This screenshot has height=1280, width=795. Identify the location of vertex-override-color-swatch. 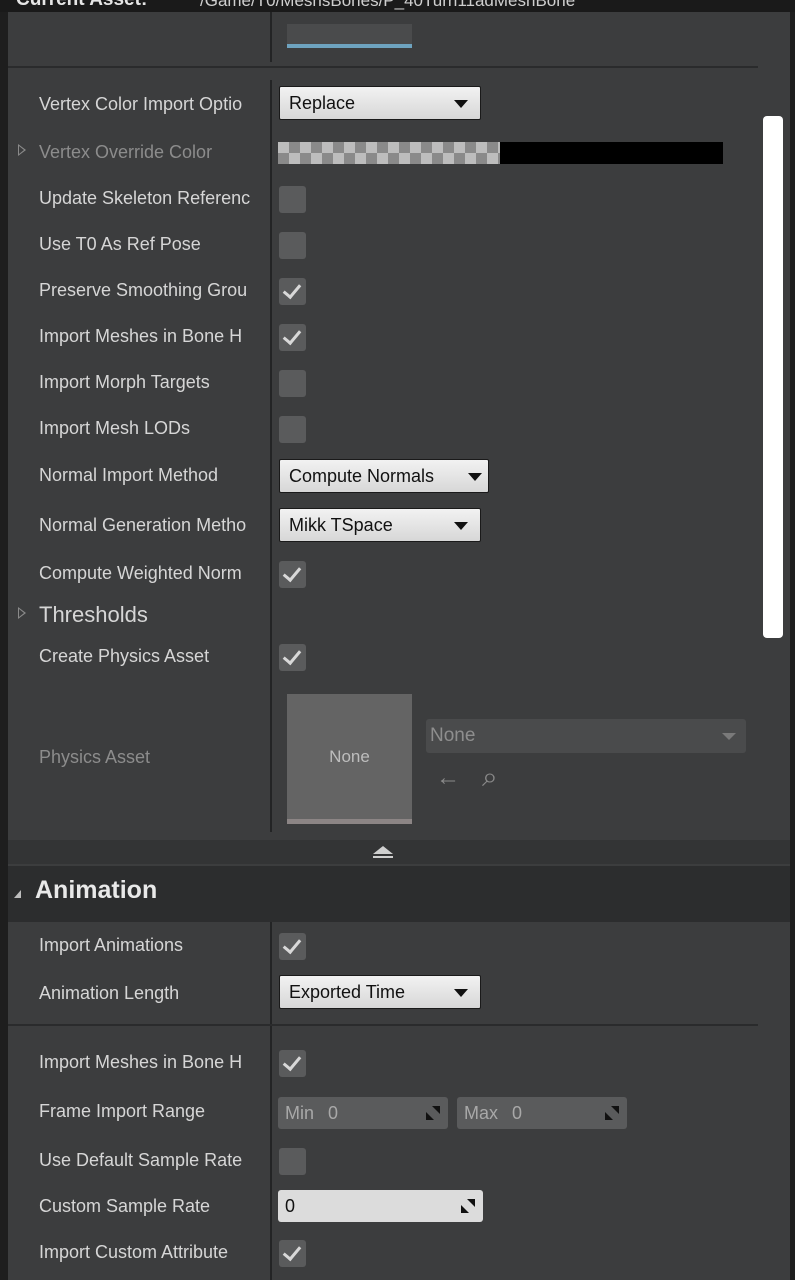
(500, 153).